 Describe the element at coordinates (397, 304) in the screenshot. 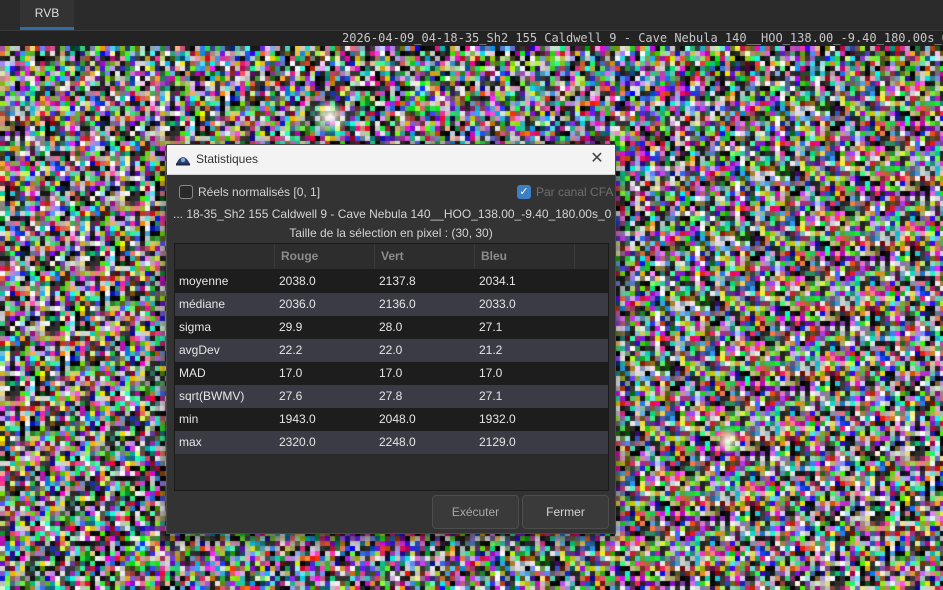

I see `row-value: 2136.0` at that location.